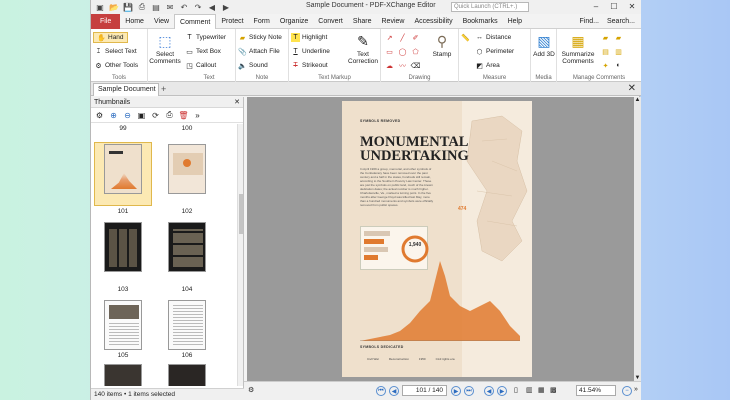 This screenshot has width=730, height=400. I want to click on undo-icon: ↶, so click(184, 7).